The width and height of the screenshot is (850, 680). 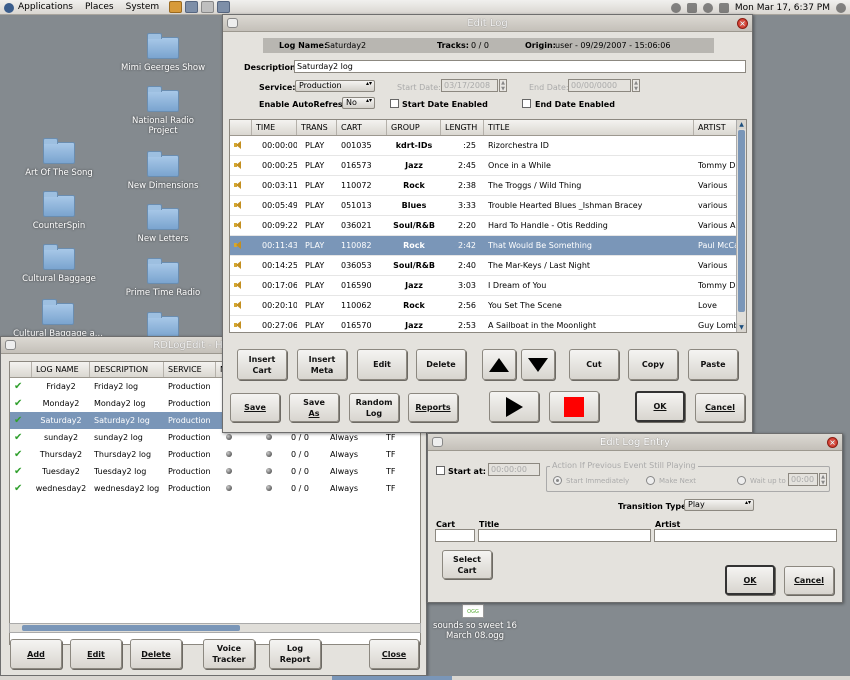 I want to click on ogg-file-icon: OGG, so click(x=473, y=611).